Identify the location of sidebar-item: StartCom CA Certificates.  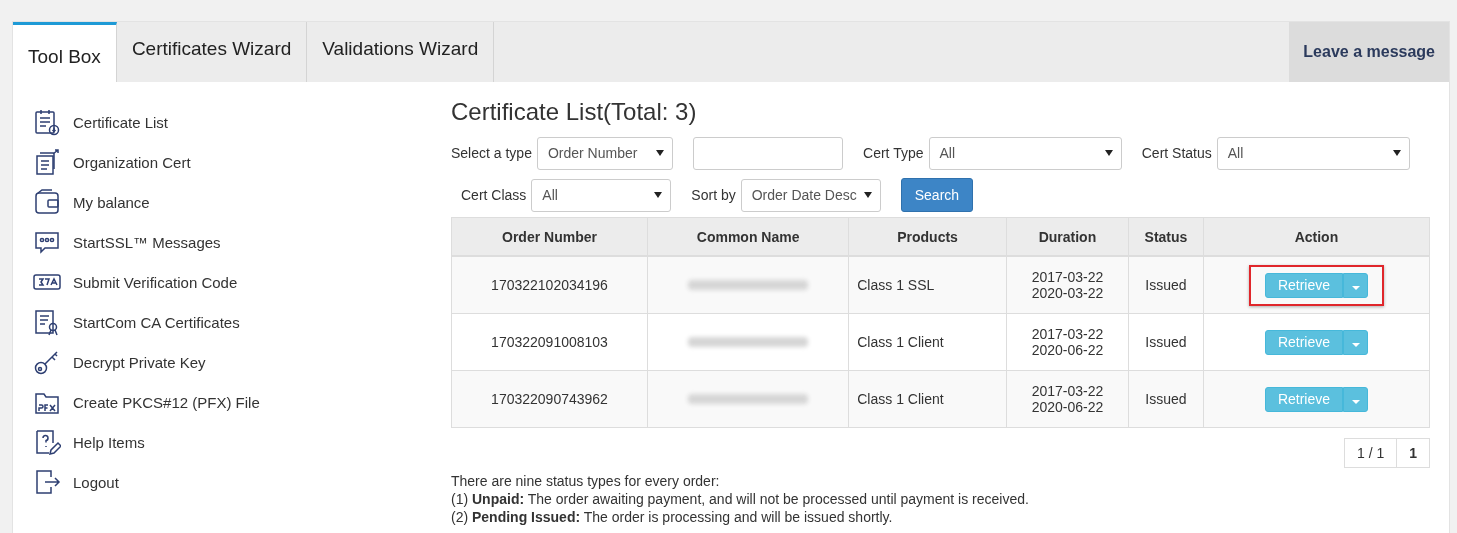
(232, 322).